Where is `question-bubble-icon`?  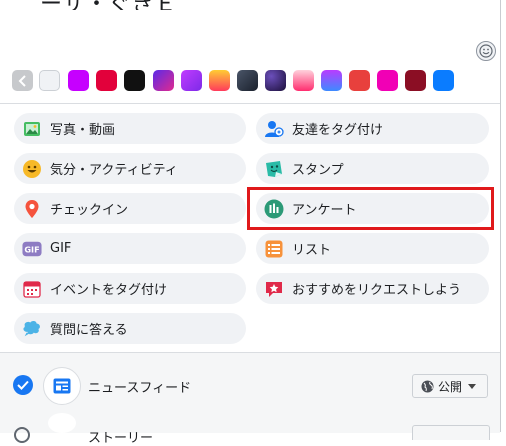
question-bubble-icon is located at coordinates (32, 329).